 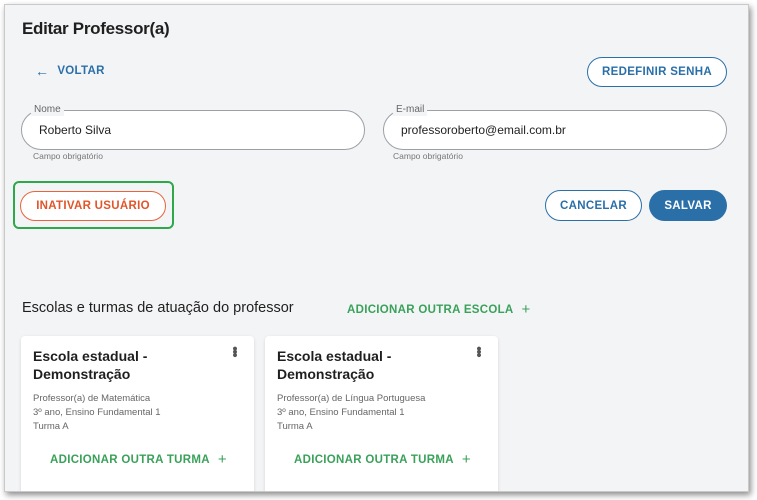 What do you see at coordinates (430, 309) in the screenshot?
I see `add-school-label: ADICIONAR OUTRA ESCOLA` at bounding box center [430, 309].